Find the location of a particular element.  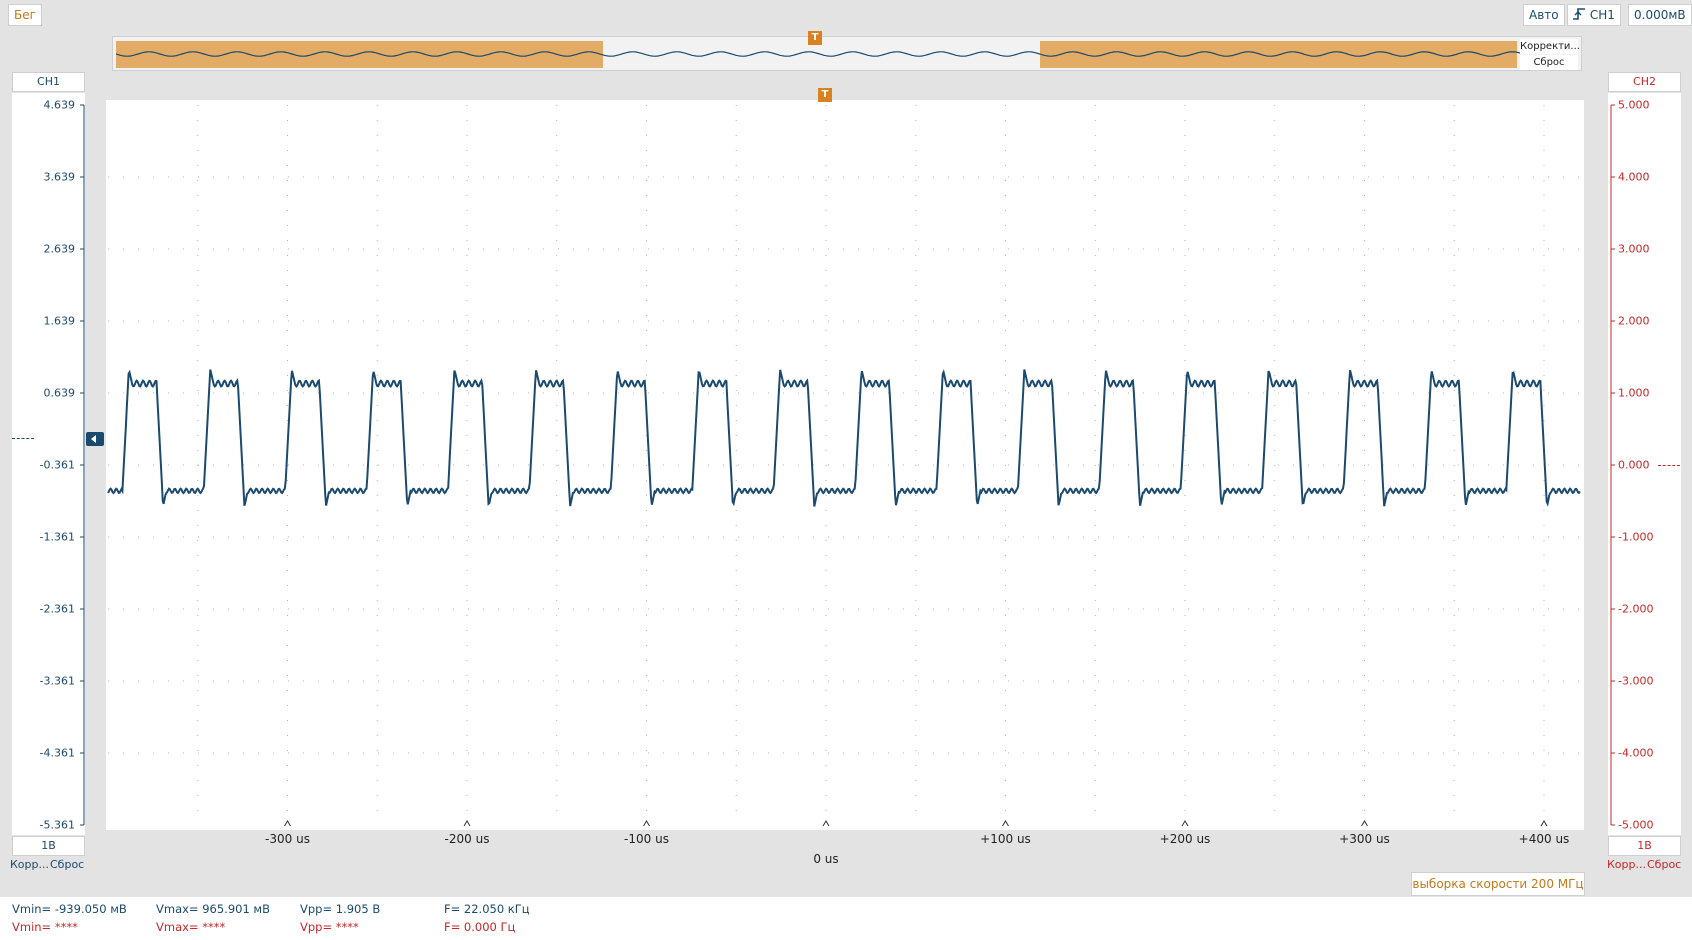

arrow-left-icon is located at coordinates (93, 439).